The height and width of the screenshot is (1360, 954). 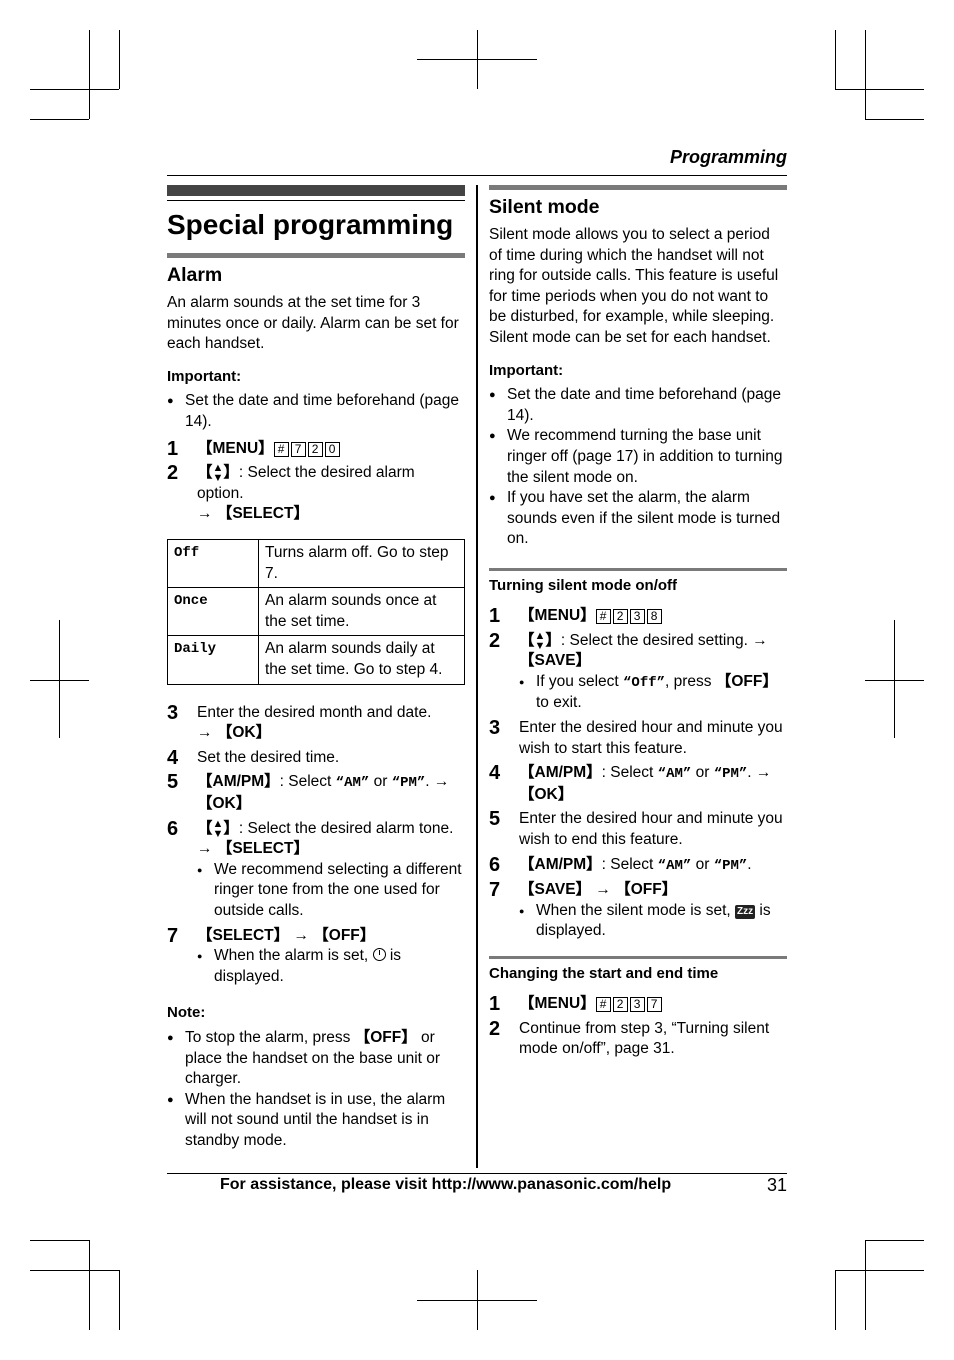 I want to click on alarm-clock-icon, so click(x=379, y=955).